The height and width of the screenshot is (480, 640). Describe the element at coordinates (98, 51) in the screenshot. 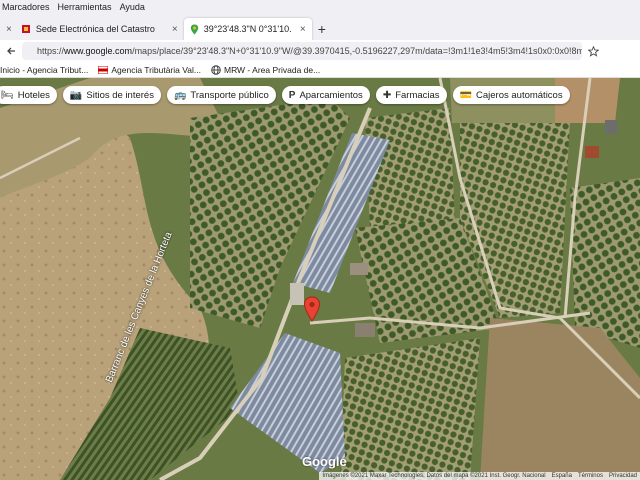

I see `url-host: www.google.com` at that location.